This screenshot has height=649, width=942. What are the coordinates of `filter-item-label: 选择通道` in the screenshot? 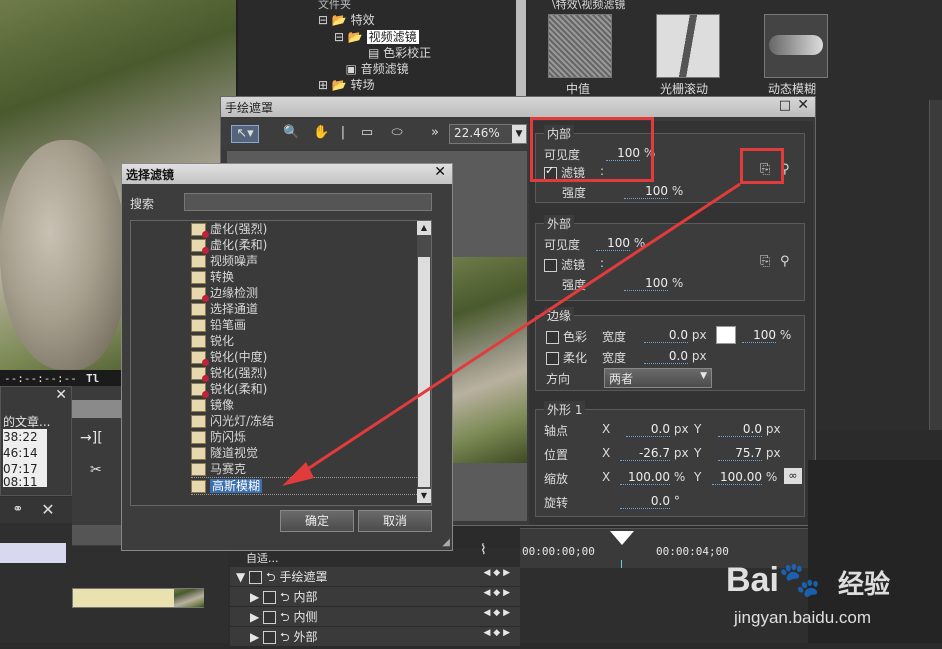 It's located at (234, 309).